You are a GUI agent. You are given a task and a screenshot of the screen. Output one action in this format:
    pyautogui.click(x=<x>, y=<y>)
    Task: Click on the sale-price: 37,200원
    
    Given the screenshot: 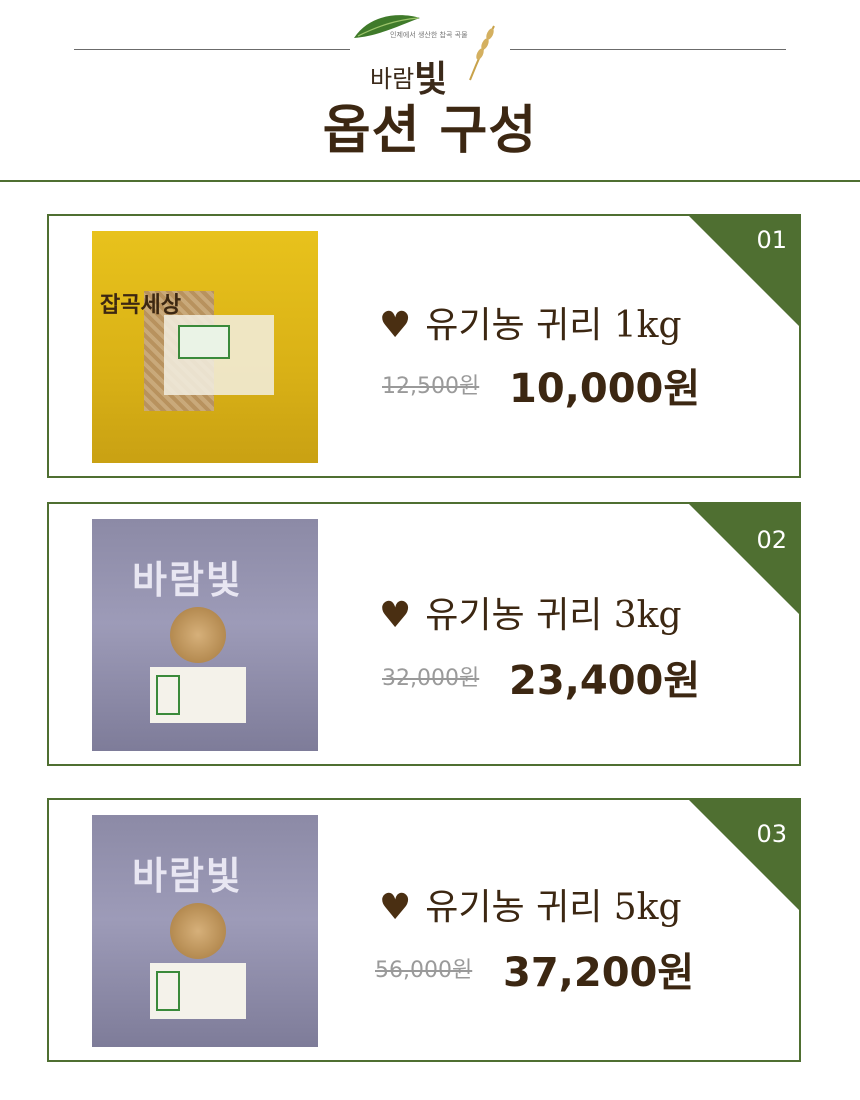 What is the action you would take?
    pyautogui.click(x=599, y=973)
    